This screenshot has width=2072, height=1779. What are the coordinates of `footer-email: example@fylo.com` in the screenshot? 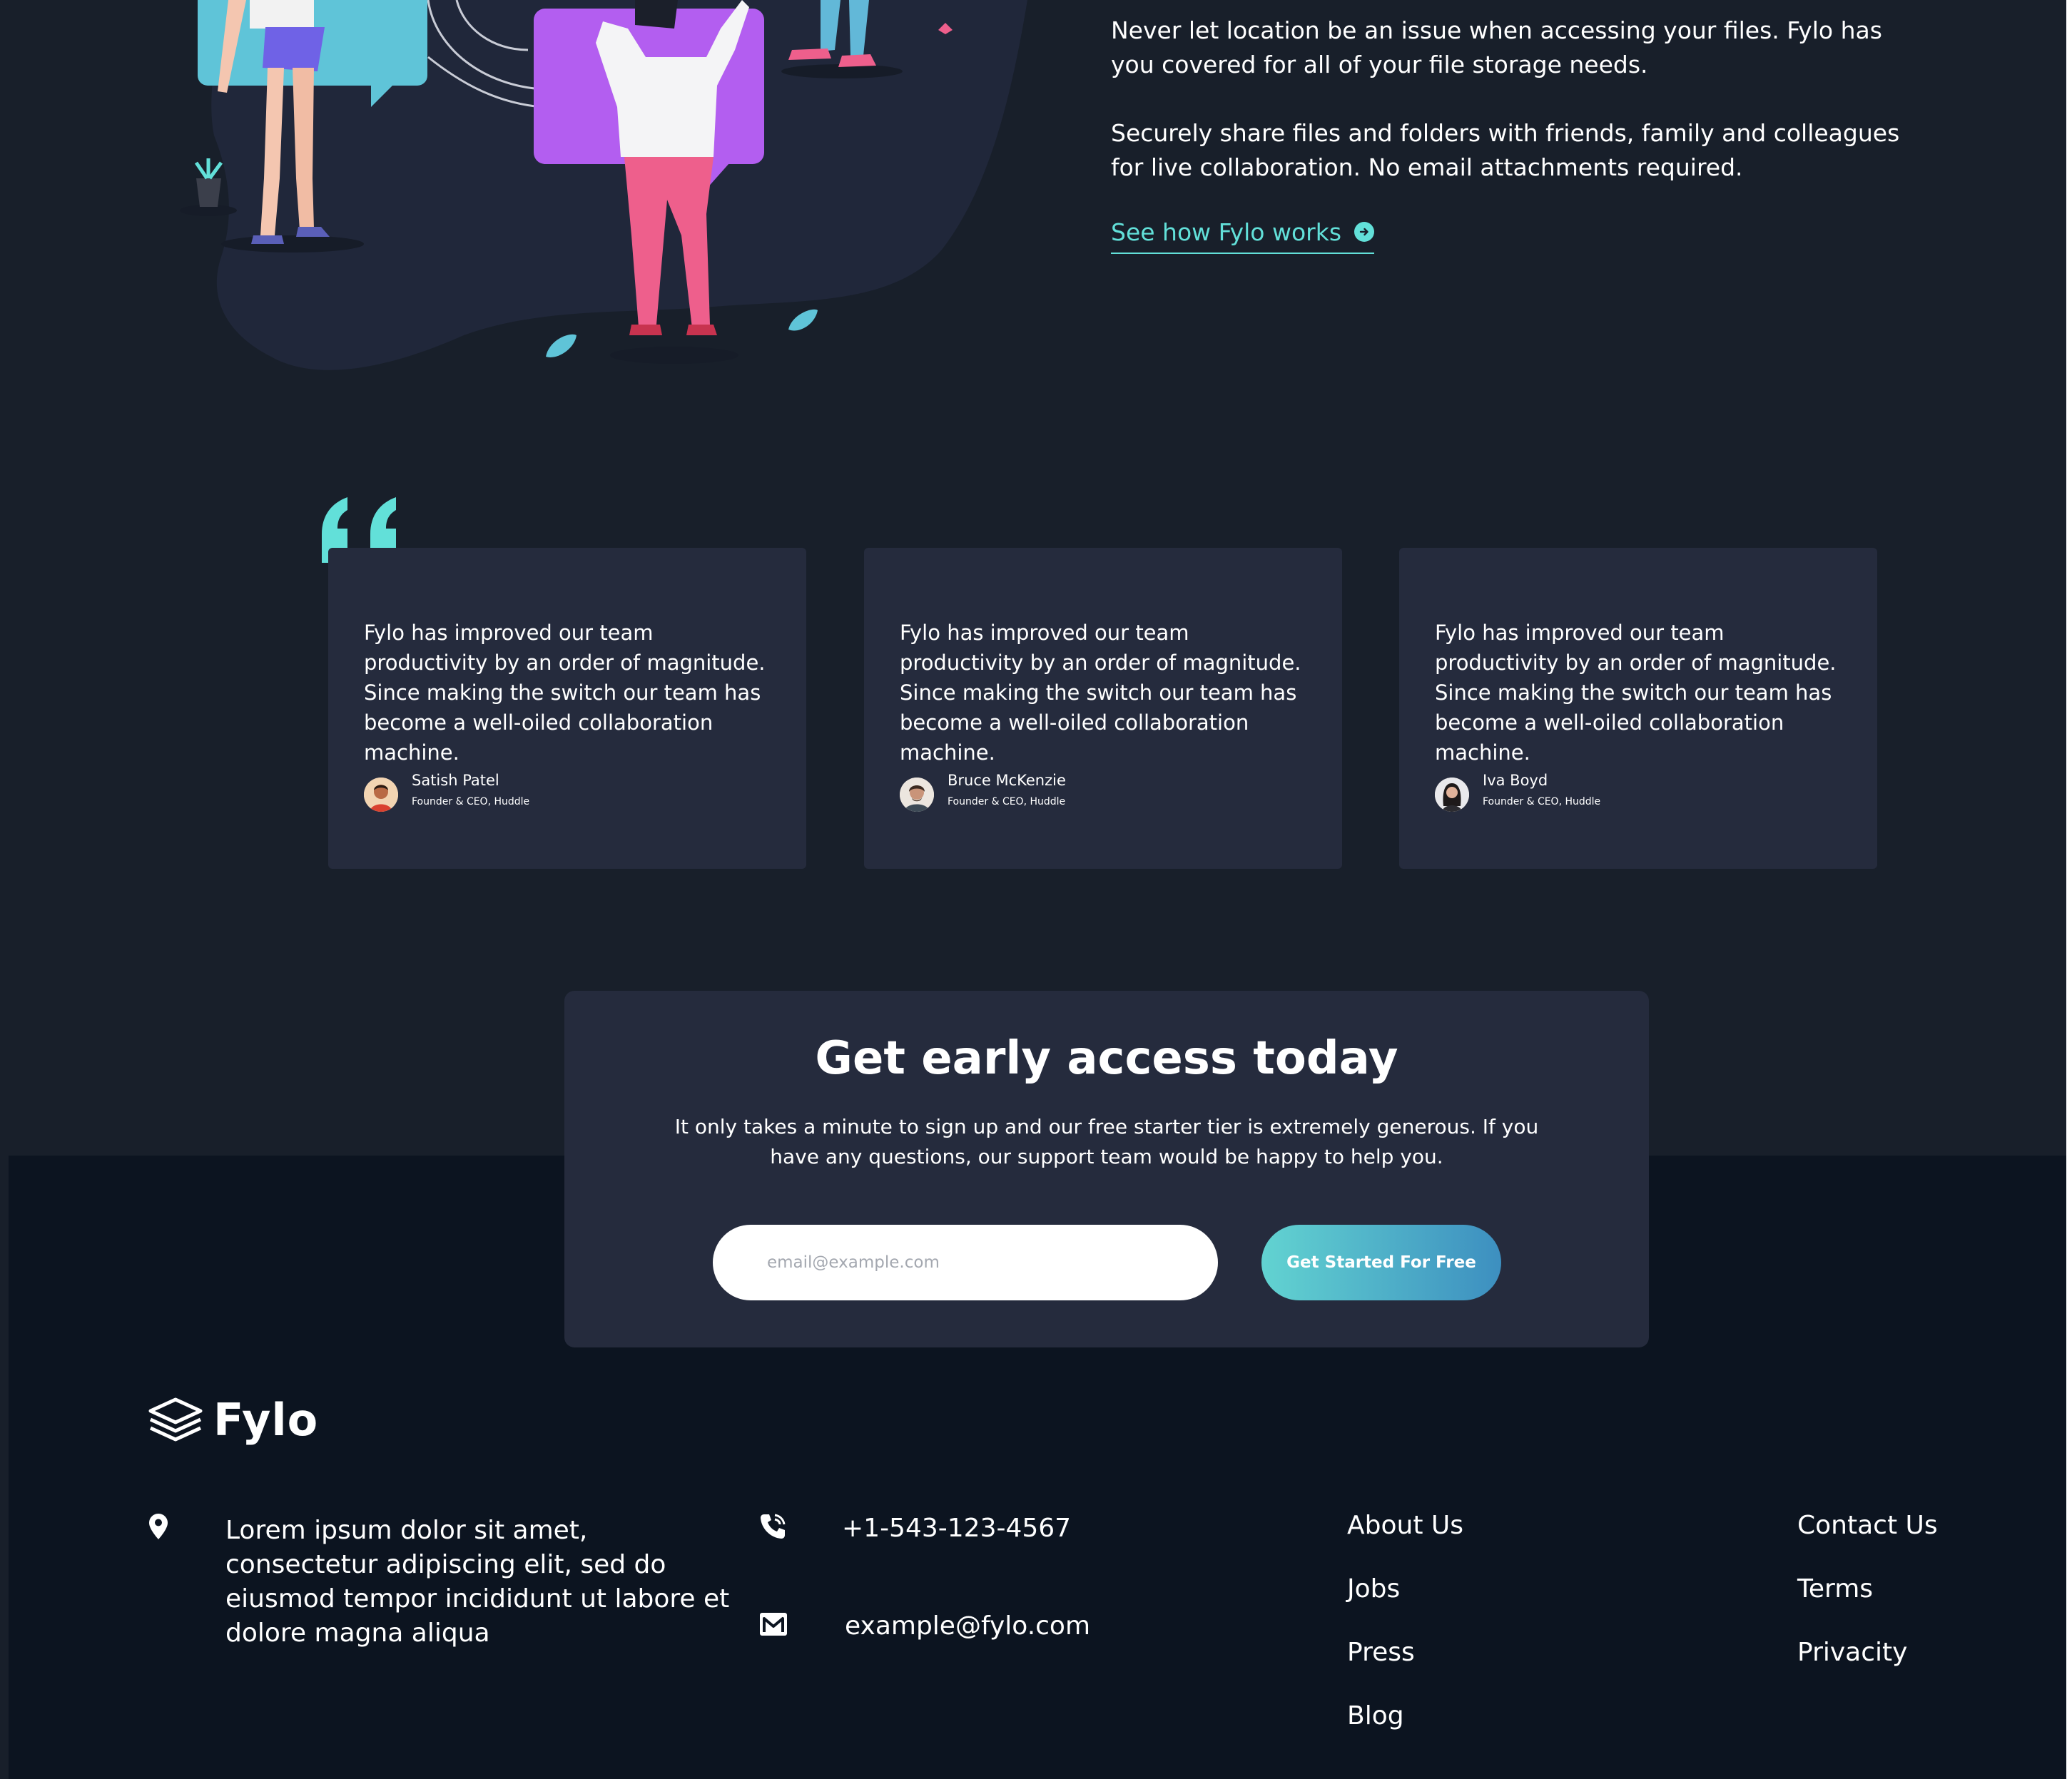 It's located at (967, 1626).